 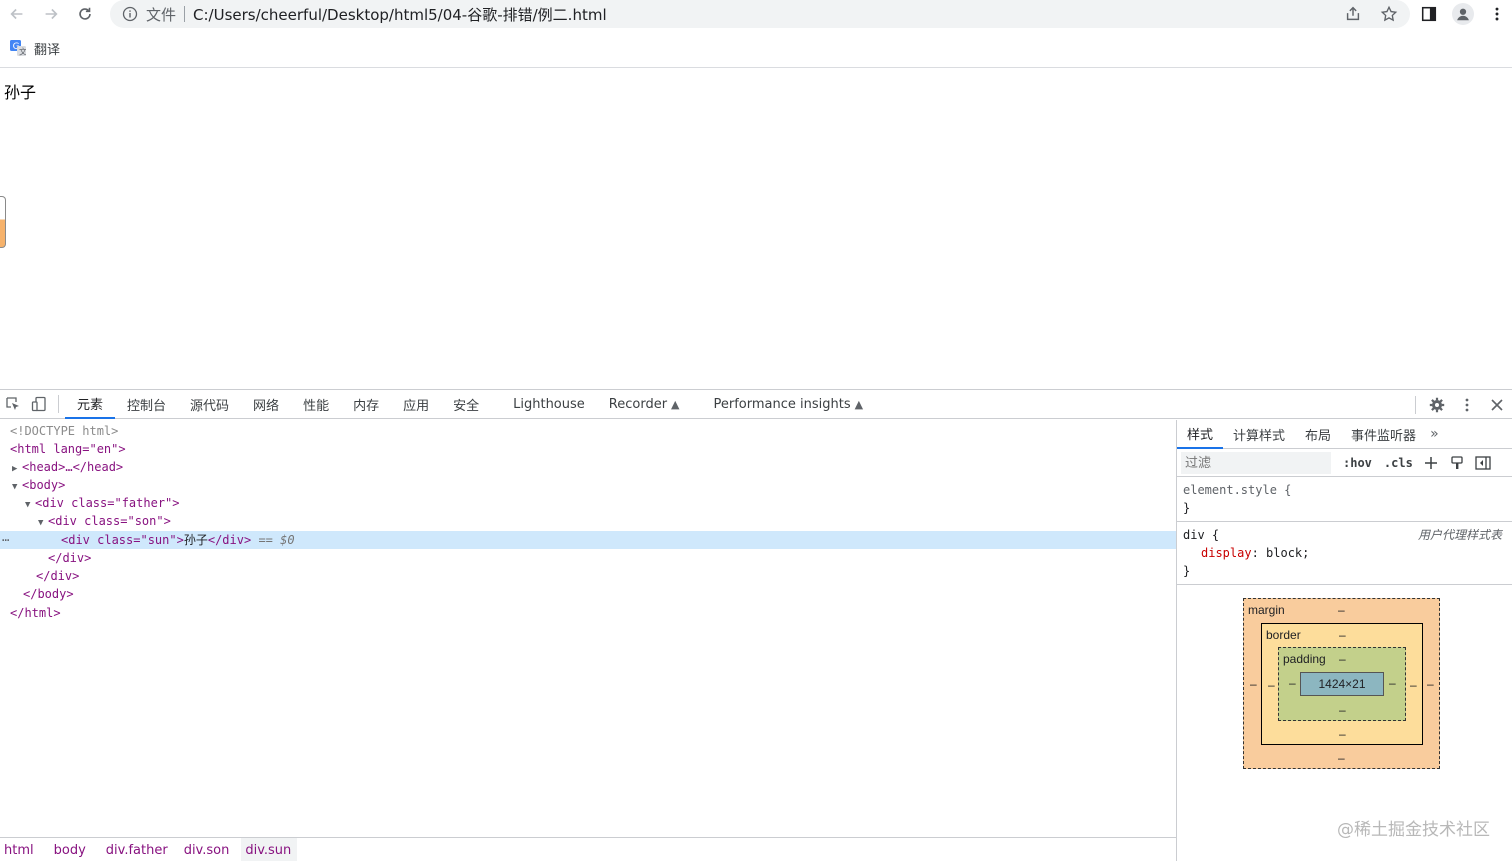 What do you see at coordinates (588, 594) in the screenshot?
I see `tree-node-body-close: </body>` at bounding box center [588, 594].